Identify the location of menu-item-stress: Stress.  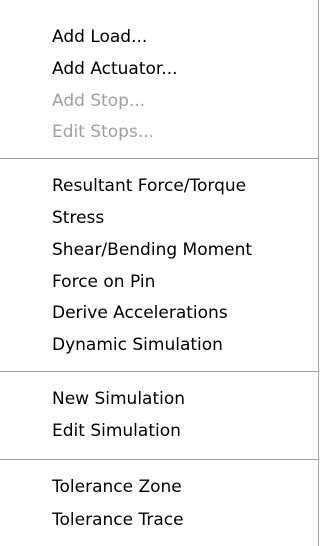
(78, 218).